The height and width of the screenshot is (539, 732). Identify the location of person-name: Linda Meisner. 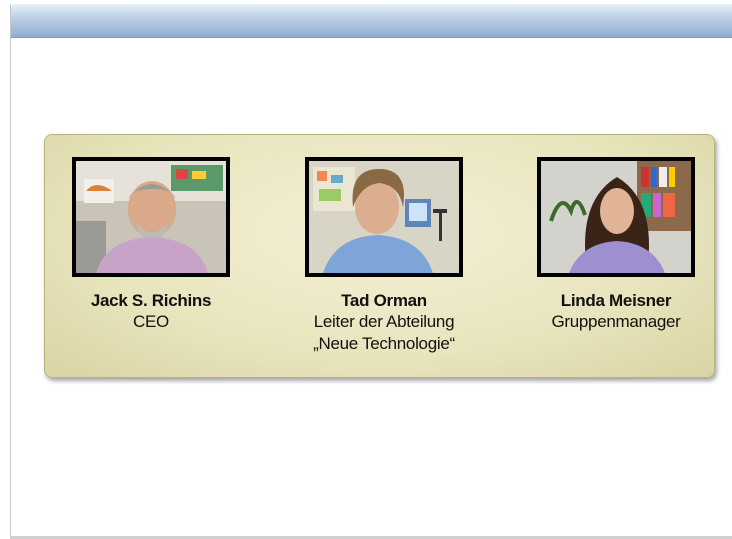
(616, 300).